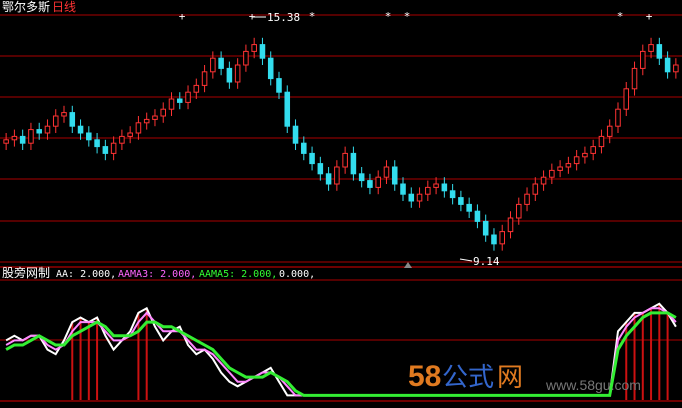 This screenshot has width=682, height=408. I want to click on cursor-triangle-icon, so click(408, 265).